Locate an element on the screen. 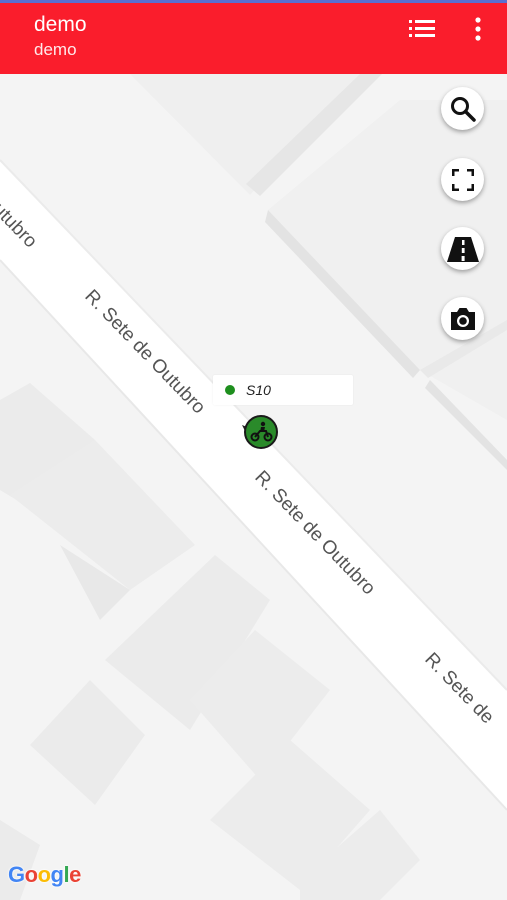 This screenshot has width=507, height=900. list-button is located at coordinates (422, 29).